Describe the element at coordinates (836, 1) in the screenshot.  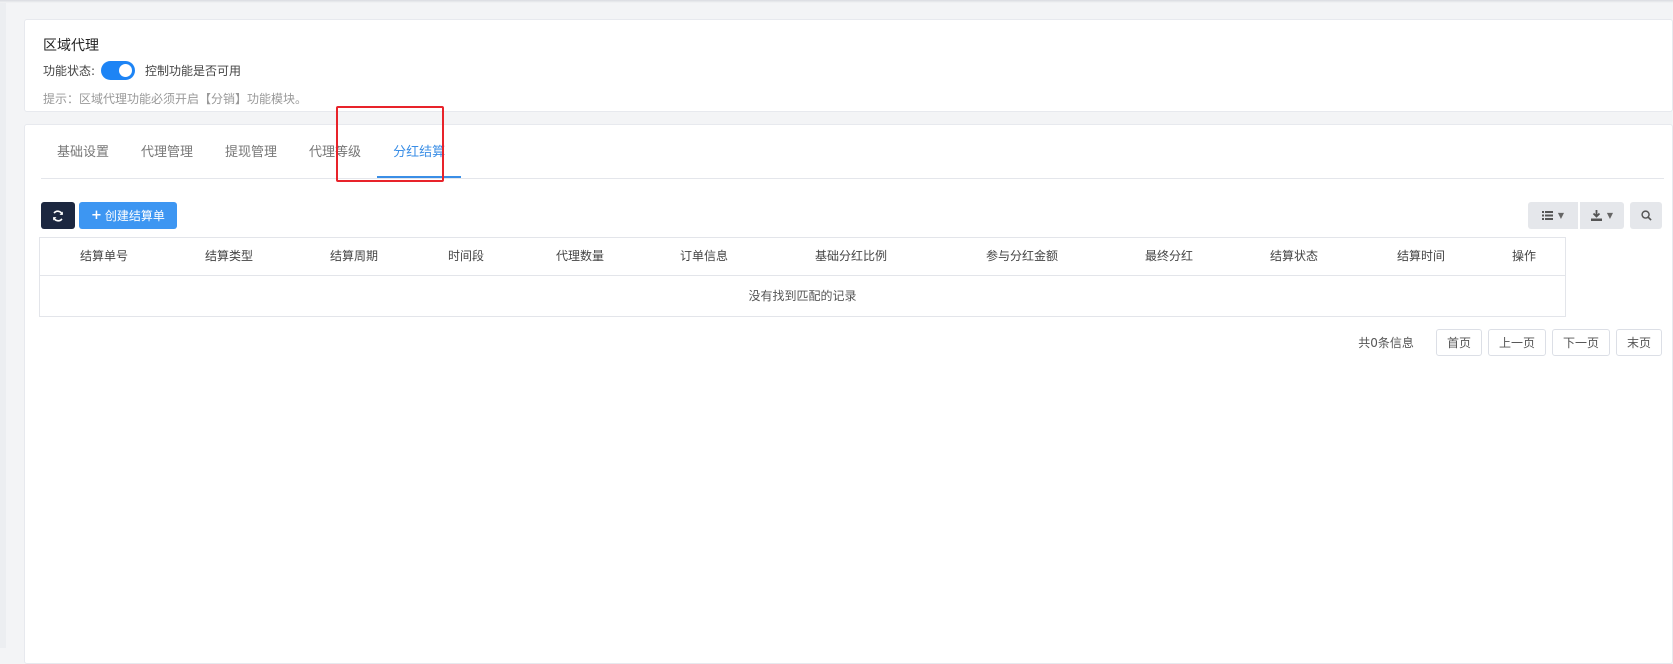
I see `top-shadow` at that location.